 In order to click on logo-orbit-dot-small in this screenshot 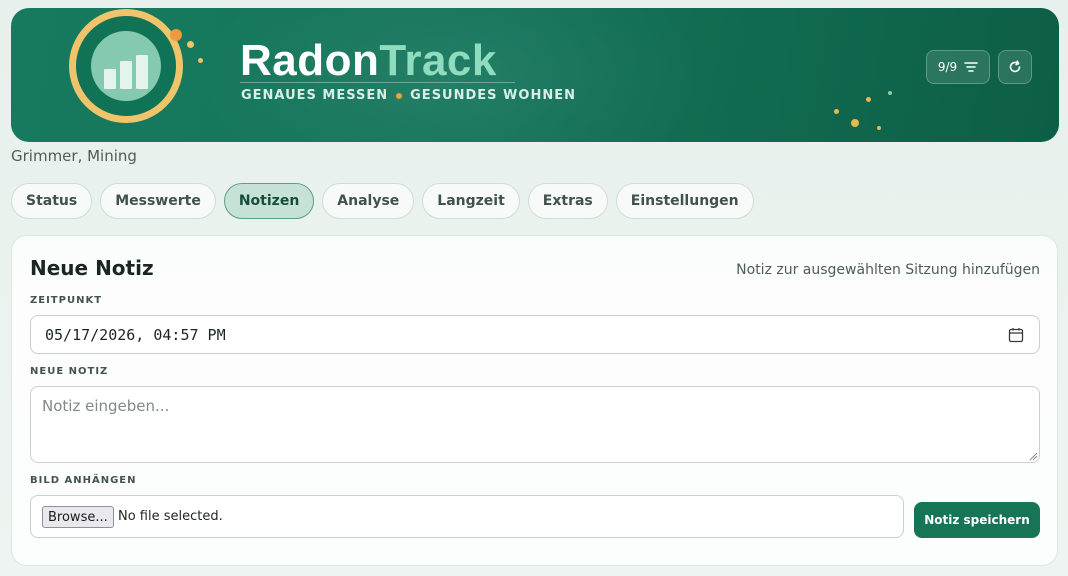, I will do `click(190, 44)`.